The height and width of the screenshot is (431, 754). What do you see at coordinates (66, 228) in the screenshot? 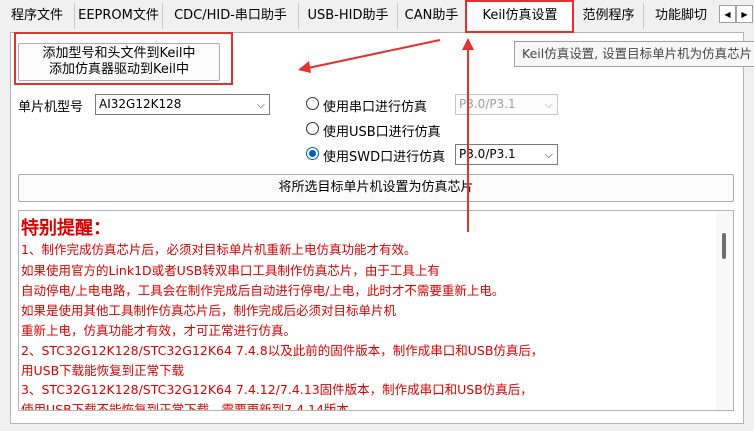
I see `notice-title: 特别提醒：` at bounding box center [66, 228].